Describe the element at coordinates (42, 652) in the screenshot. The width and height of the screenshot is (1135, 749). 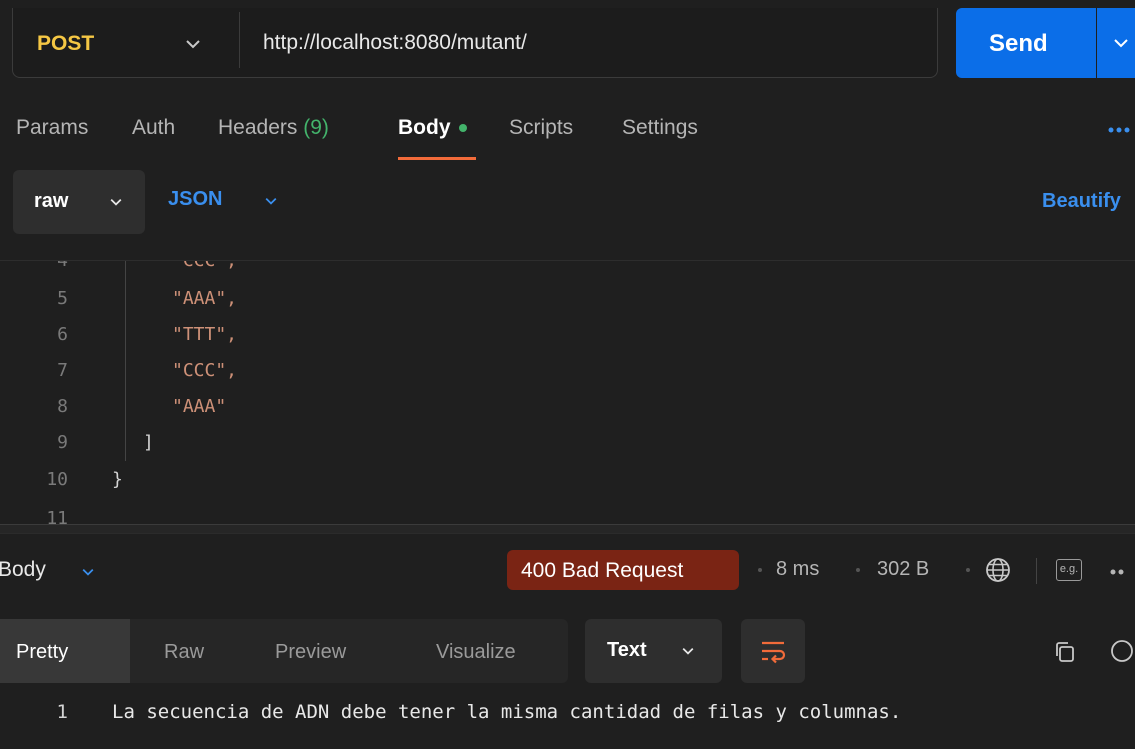
I see `tab-pretty: Pretty` at that location.